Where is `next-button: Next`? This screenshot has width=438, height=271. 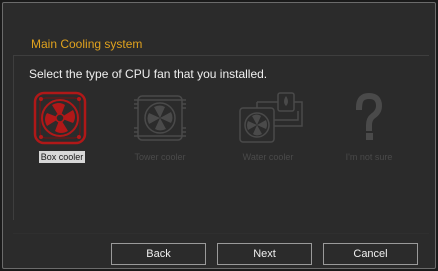
next-button: Next is located at coordinates (264, 254).